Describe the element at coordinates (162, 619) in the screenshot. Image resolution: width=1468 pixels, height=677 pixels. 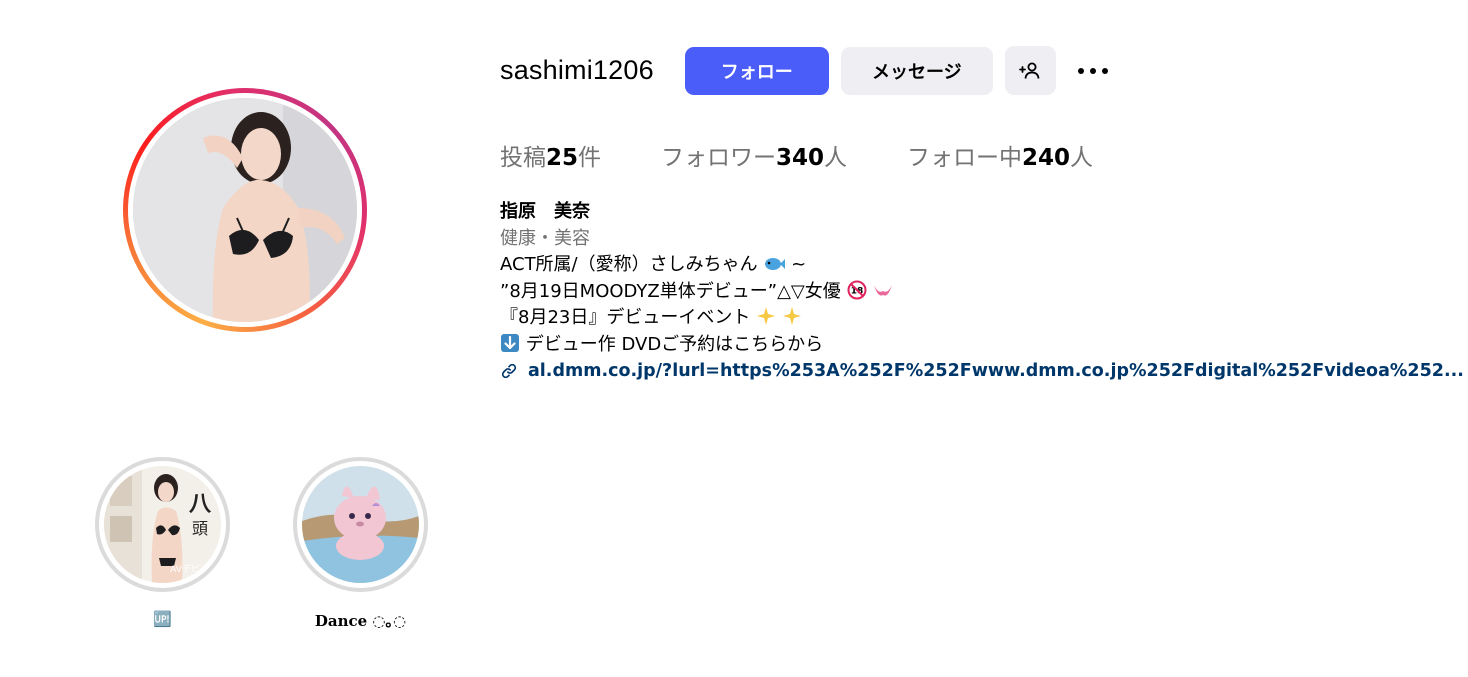
I see `highlight-label: 🆙` at that location.